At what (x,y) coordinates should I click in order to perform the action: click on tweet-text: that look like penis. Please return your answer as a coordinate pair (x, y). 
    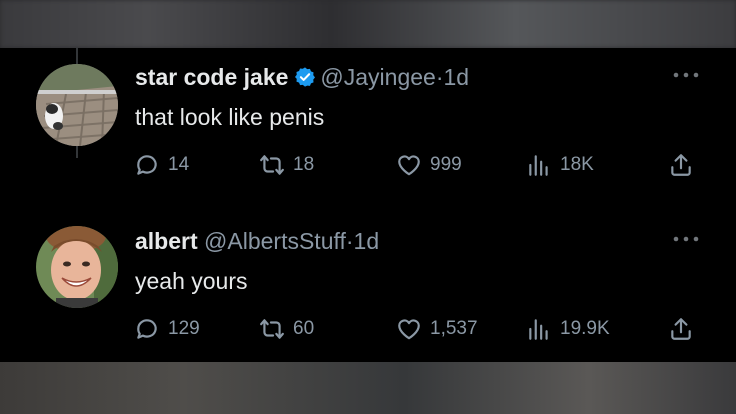
    Looking at the image, I should click on (230, 117).